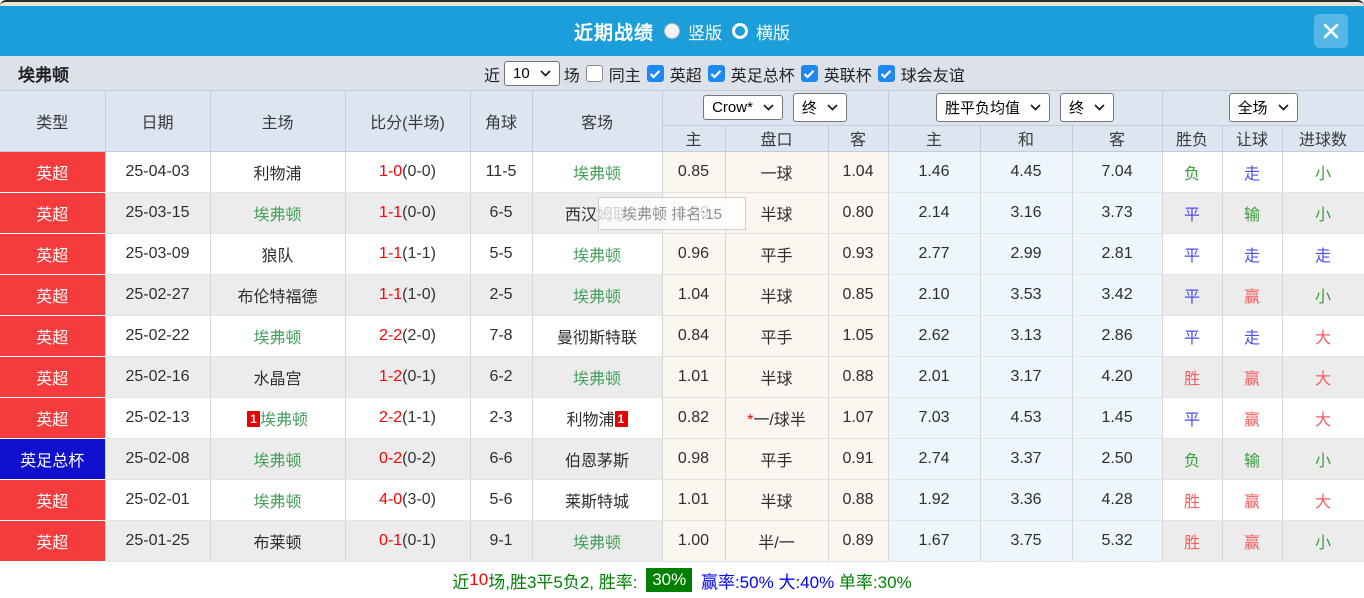 The width and height of the screenshot is (1364, 598). What do you see at coordinates (408, 295) in the screenshot?
I see `score-cell: 1-1(1-0)` at bounding box center [408, 295].